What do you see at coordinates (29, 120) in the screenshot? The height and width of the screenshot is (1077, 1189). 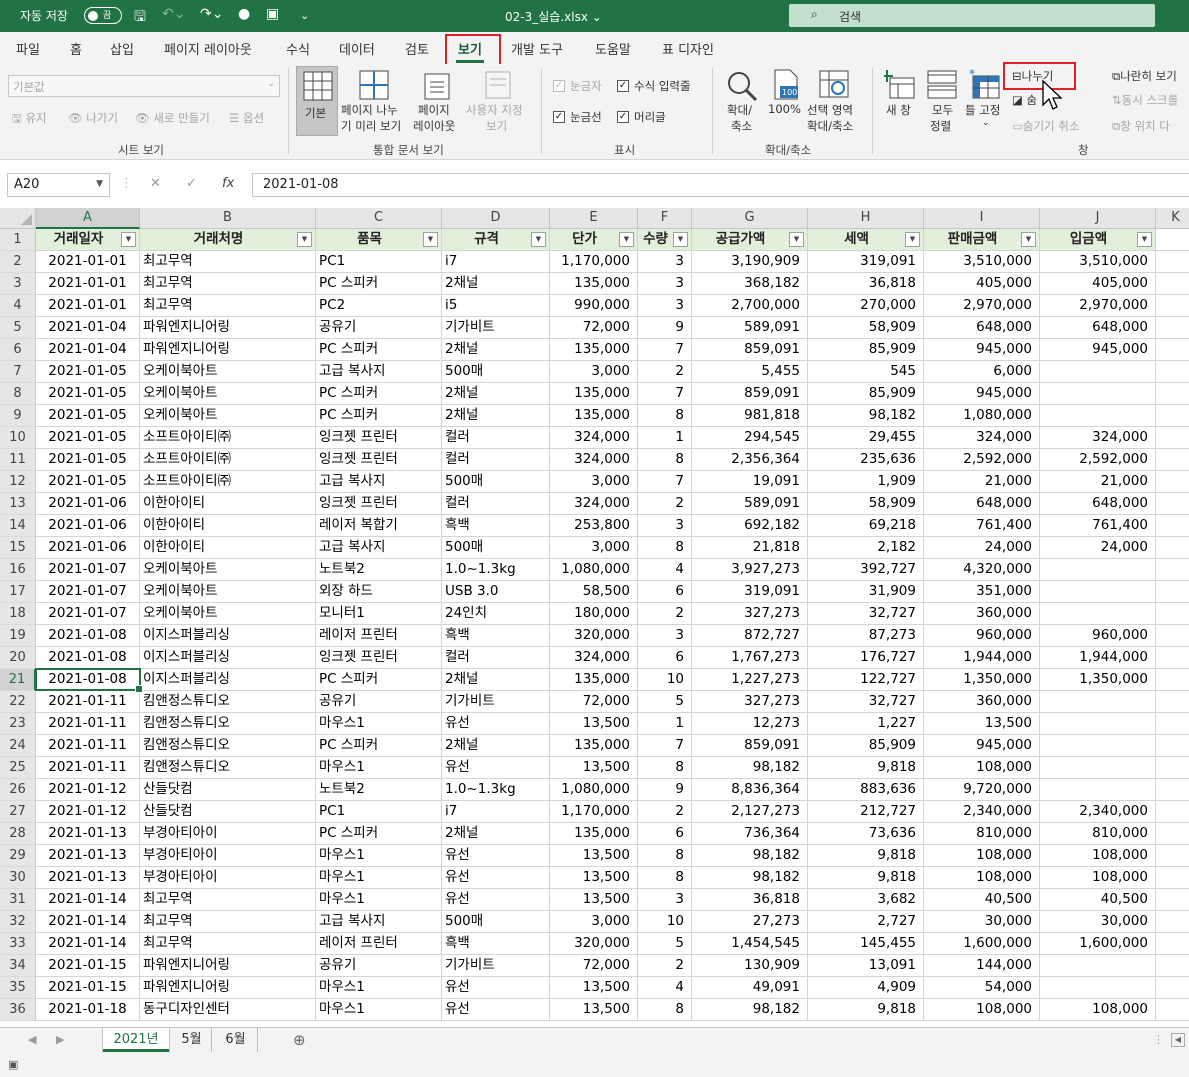 I see `keep-button: 🖫 유지` at bounding box center [29, 120].